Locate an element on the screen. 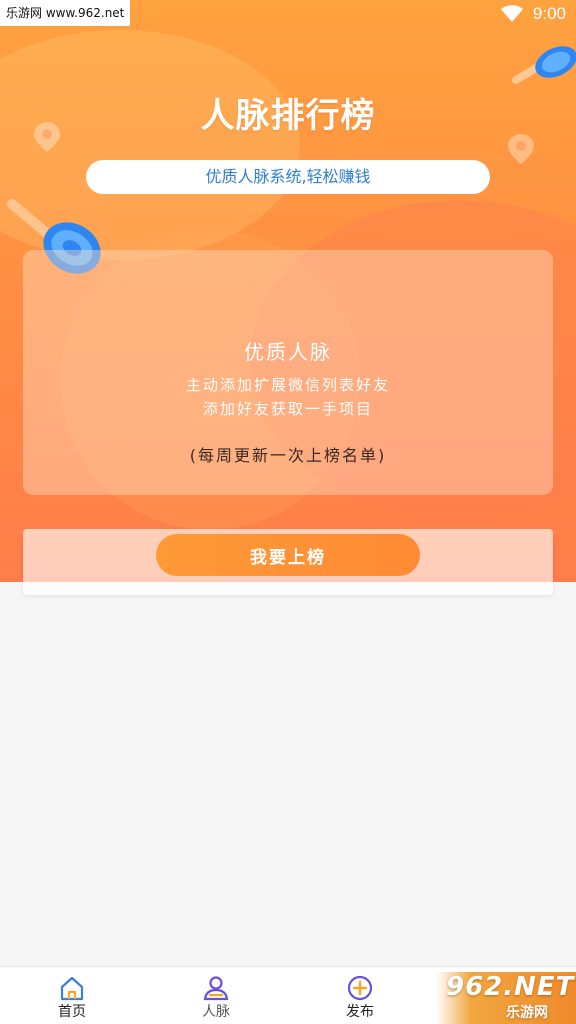 The width and height of the screenshot is (576, 1024). card-heading: 优质人脉 is located at coordinates (288, 352).